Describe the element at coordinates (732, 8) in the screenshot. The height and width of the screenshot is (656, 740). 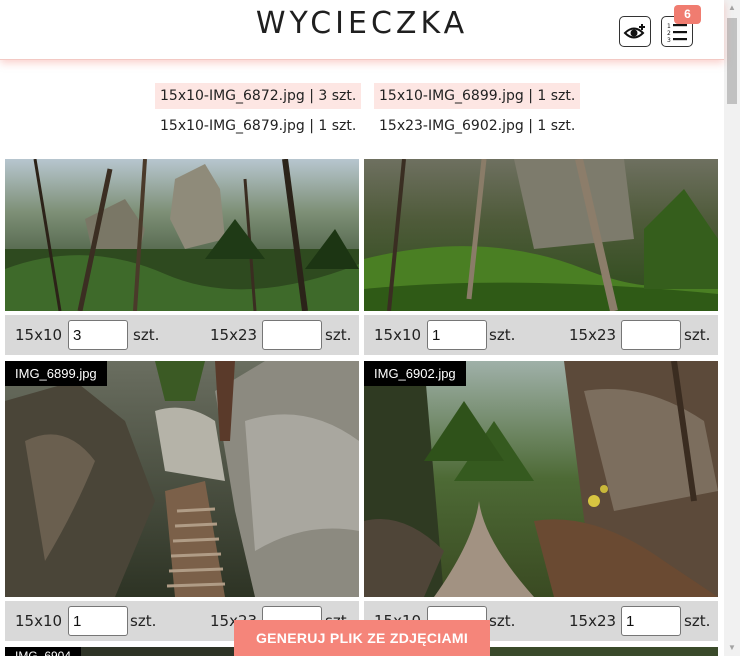
I see `scroll-up-arrow-icon: ▲` at that location.